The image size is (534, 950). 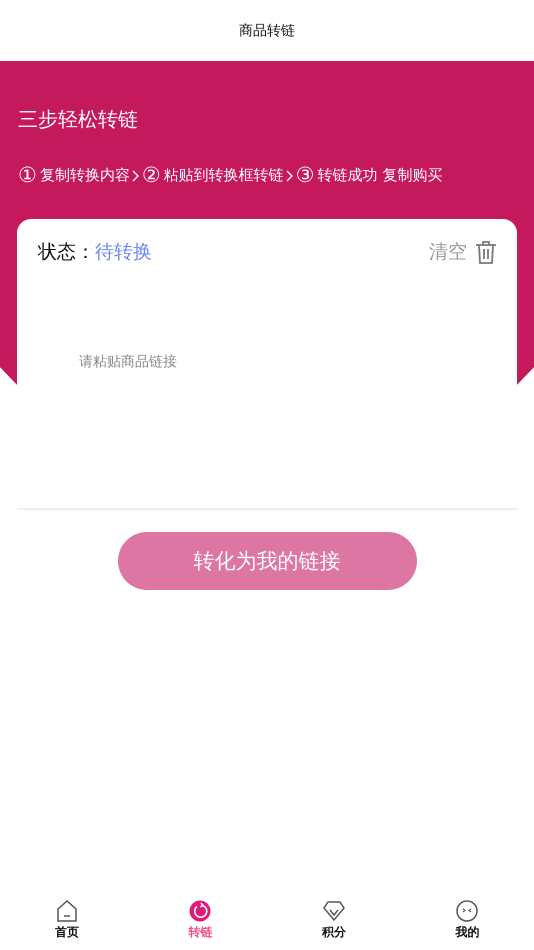 I want to click on step-label: 粘贴到转换框转链, so click(x=224, y=175).